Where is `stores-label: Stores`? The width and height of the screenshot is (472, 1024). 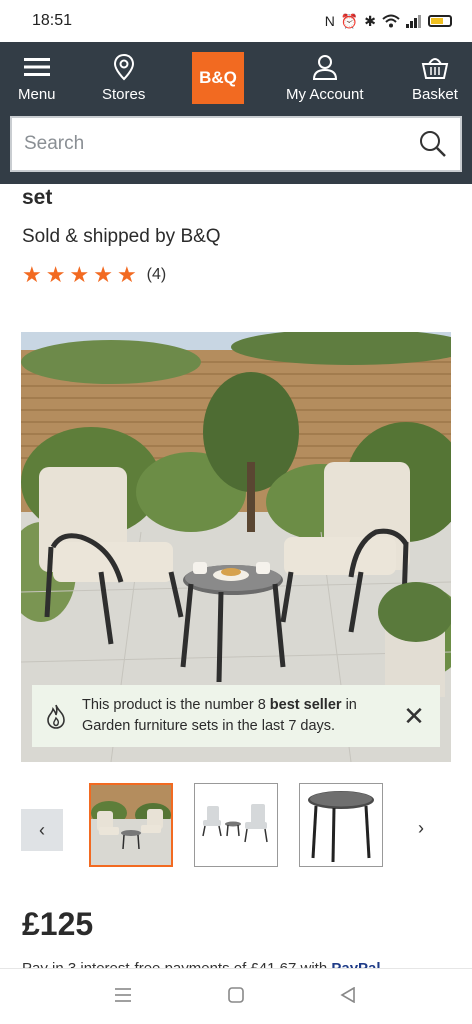 stores-label: Stores is located at coordinates (124, 94).